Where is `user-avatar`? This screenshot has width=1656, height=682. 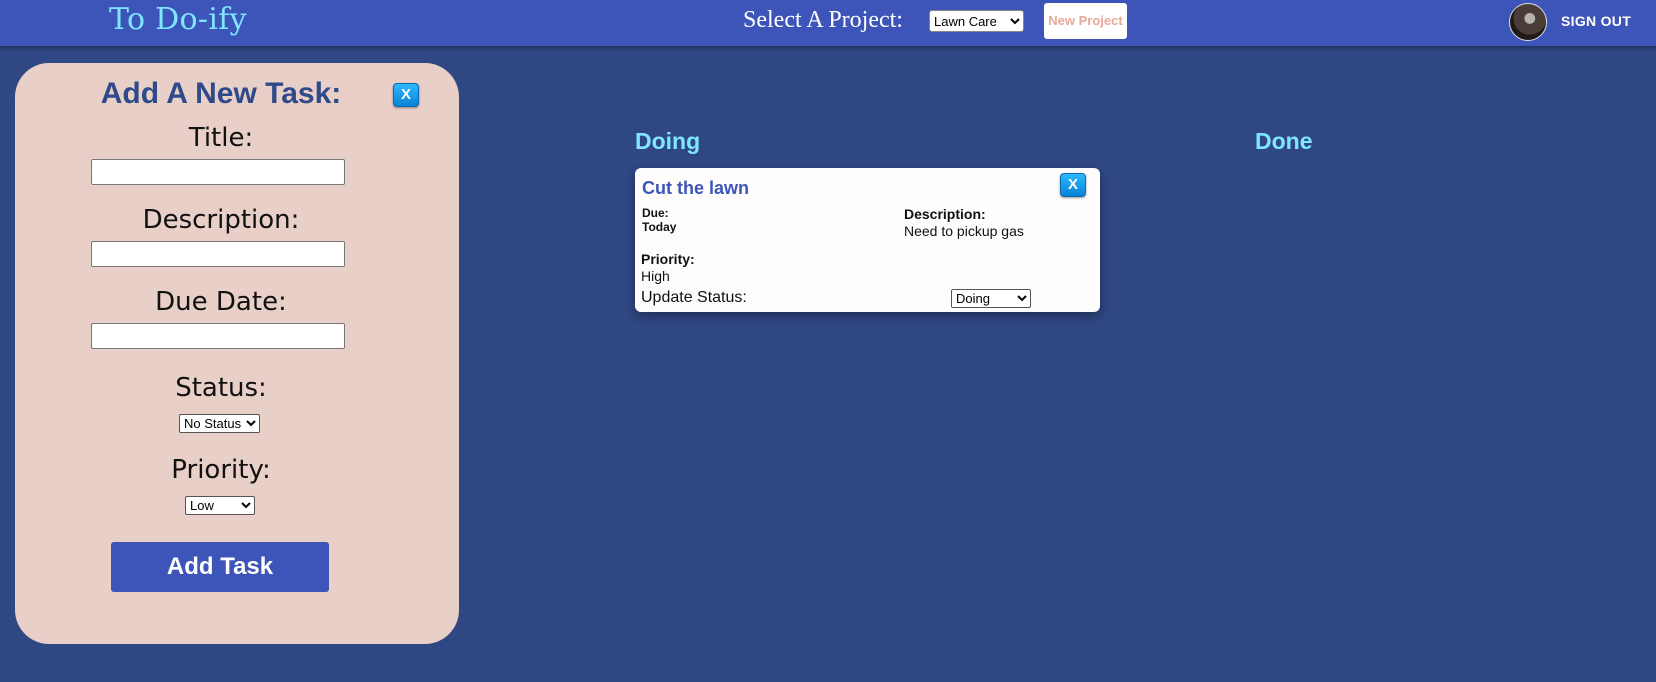
user-avatar is located at coordinates (1528, 22).